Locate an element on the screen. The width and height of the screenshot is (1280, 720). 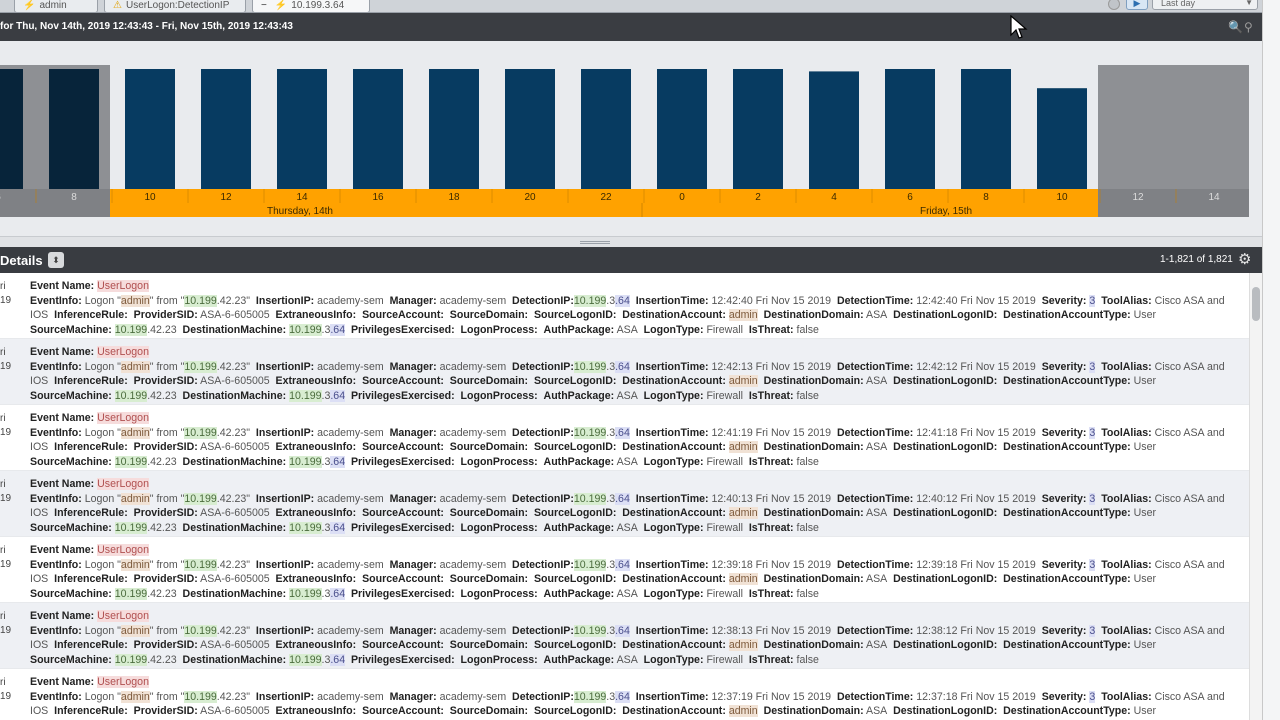
detection-time-value: 12:42:40 Fri Nov 15 2019 is located at coordinates (976, 300).